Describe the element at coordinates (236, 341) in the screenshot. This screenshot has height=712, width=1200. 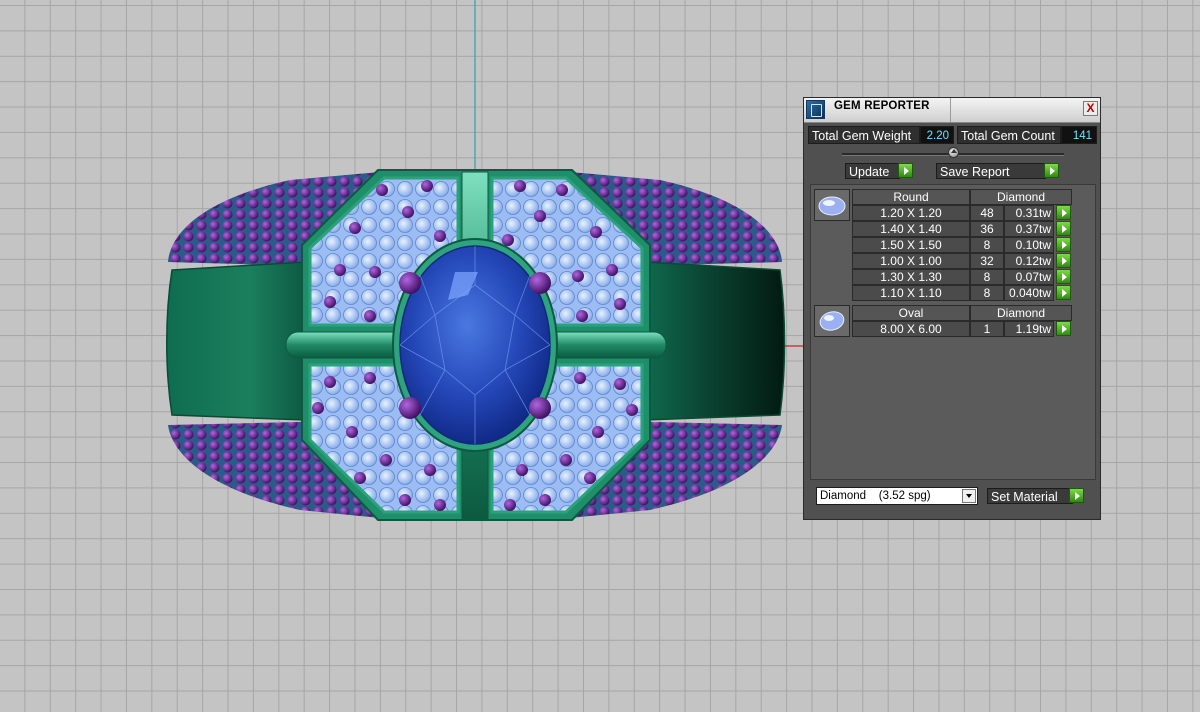
I see `left-band` at that location.